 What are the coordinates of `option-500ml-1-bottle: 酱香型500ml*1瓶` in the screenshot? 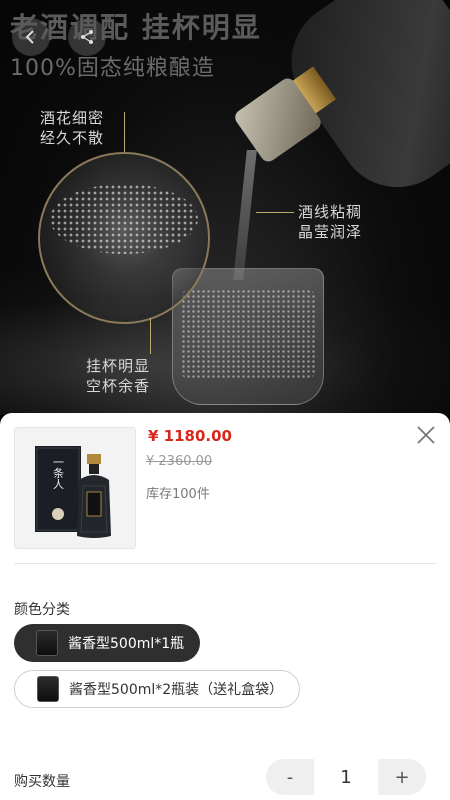 It's located at (107, 643).